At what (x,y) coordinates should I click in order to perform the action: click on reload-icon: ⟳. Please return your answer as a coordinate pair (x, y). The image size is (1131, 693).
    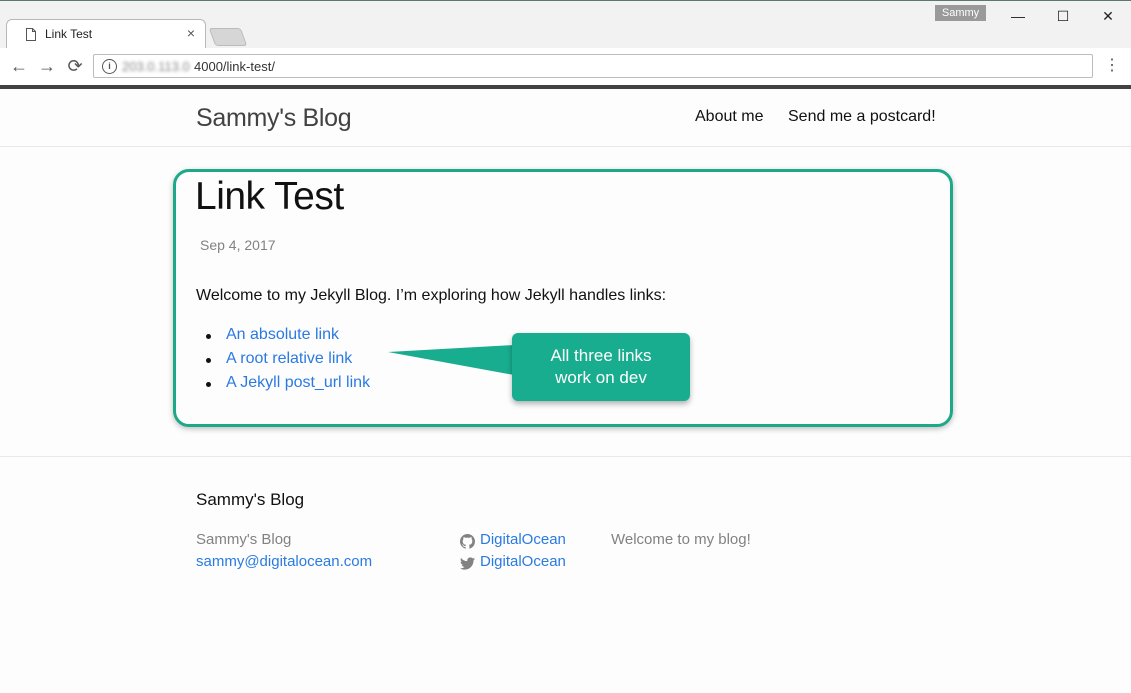
    Looking at the image, I should click on (75, 66).